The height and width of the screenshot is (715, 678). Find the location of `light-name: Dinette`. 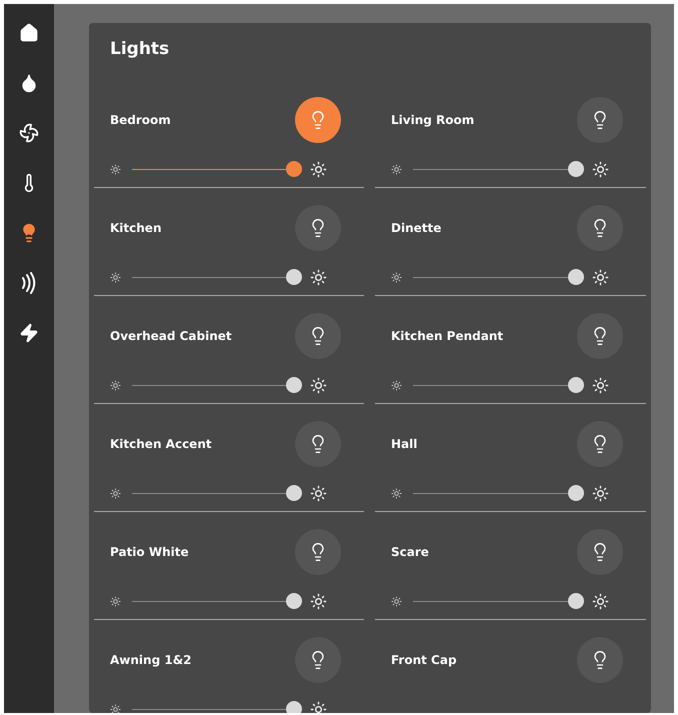

light-name: Dinette is located at coordinates (416, 228).